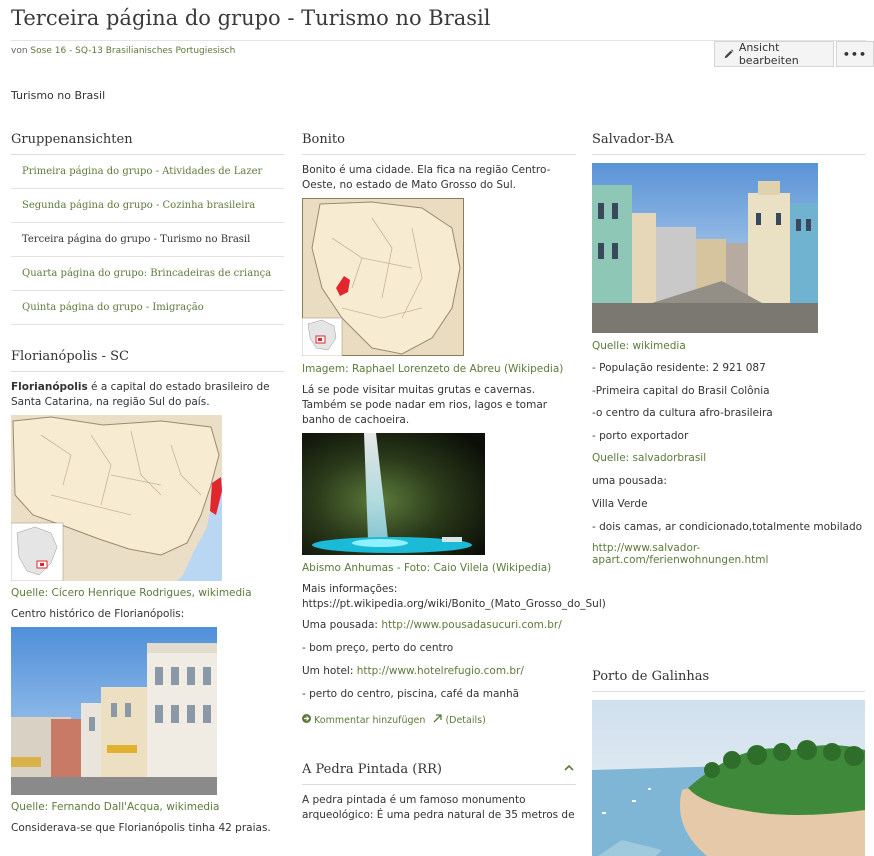  What do you see at coordinates (620, 503) in the screenshot?
I see `salvador-pousada-name: Villa Verde` at bounding box center [620, 503].